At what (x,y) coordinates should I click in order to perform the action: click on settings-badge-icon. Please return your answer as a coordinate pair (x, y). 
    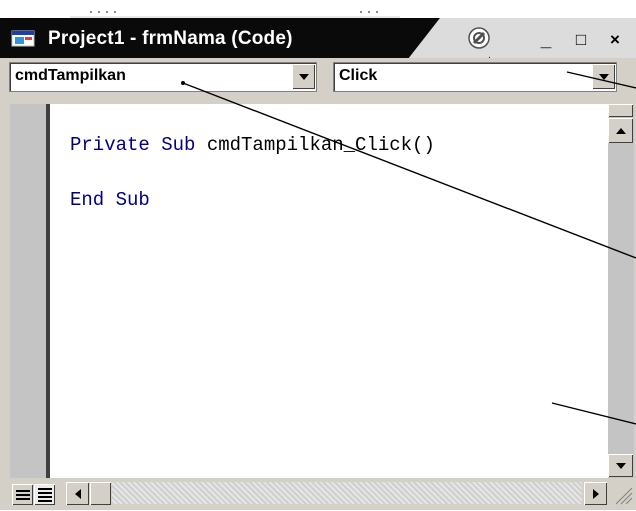
    Looking at the image, I should click on (479, 38).